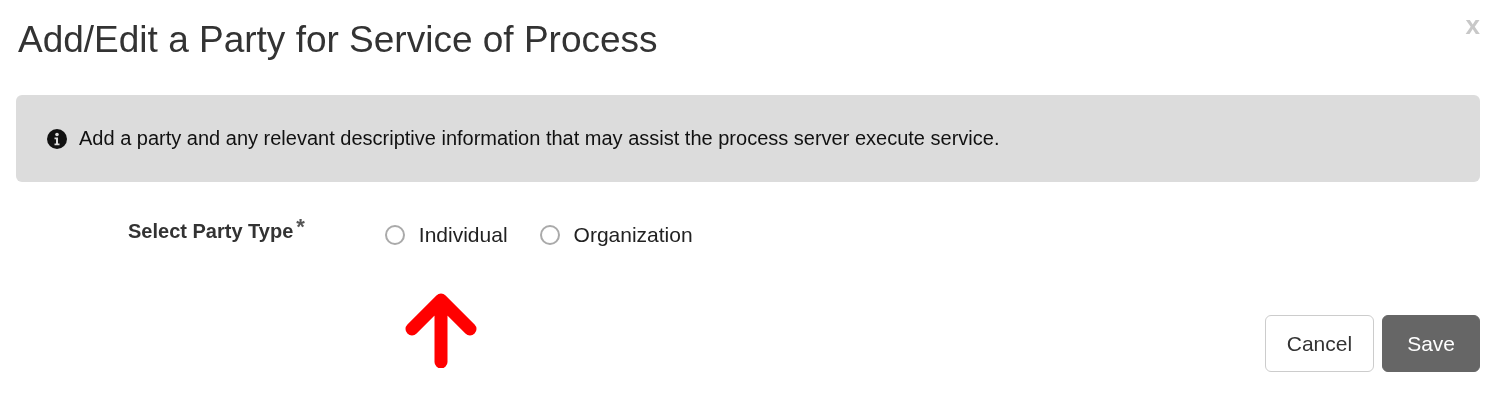 The width and height of the screenshot is (1500, 418). I want to click on radio-option: Organization, so click(616, 235).